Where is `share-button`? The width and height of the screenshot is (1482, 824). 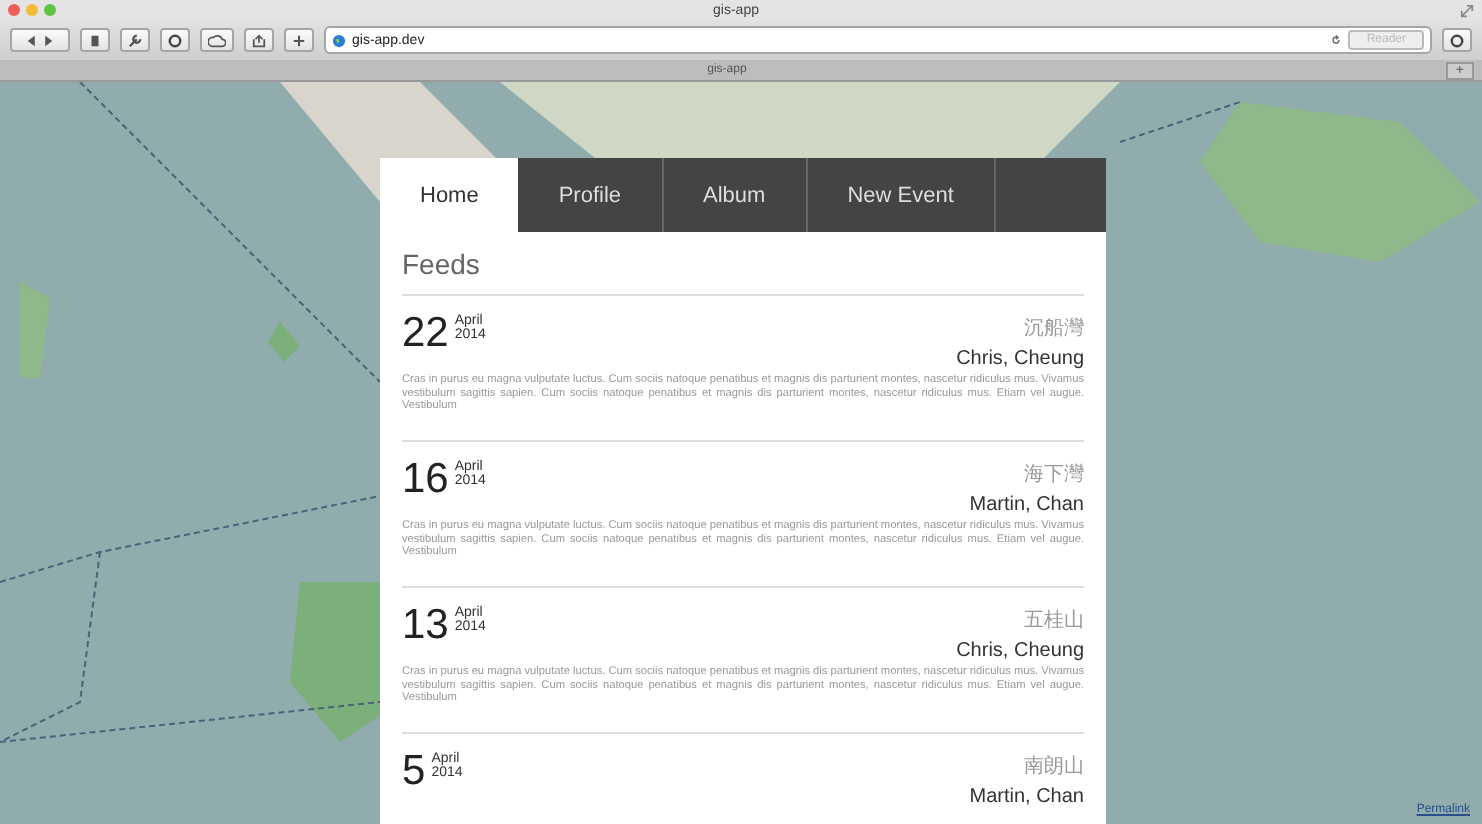 share-button is located at coordinates (259, 40).